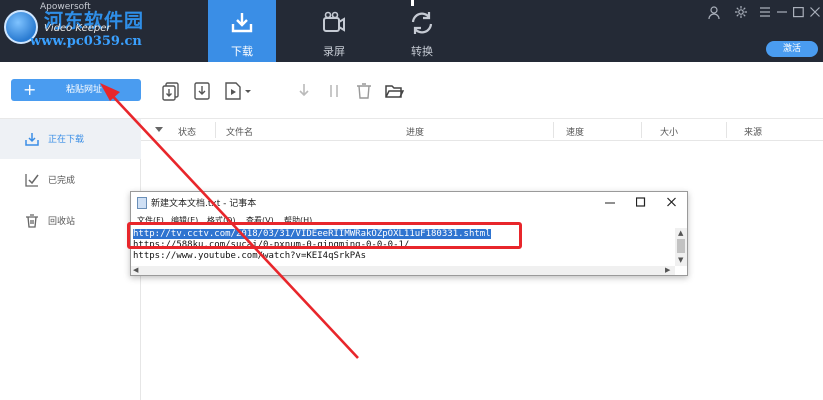  I want to click on sidebar-item-label: 正在下载, so click(66, 140).